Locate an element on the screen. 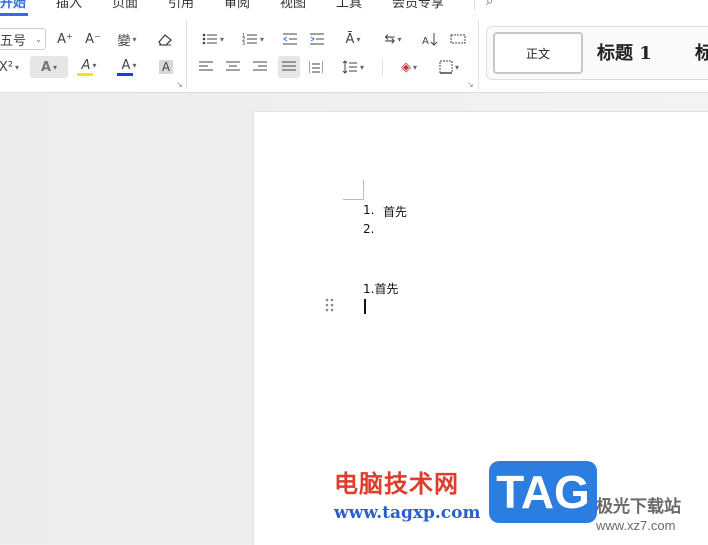  sort-button: A is located at coordinates (430, 39).